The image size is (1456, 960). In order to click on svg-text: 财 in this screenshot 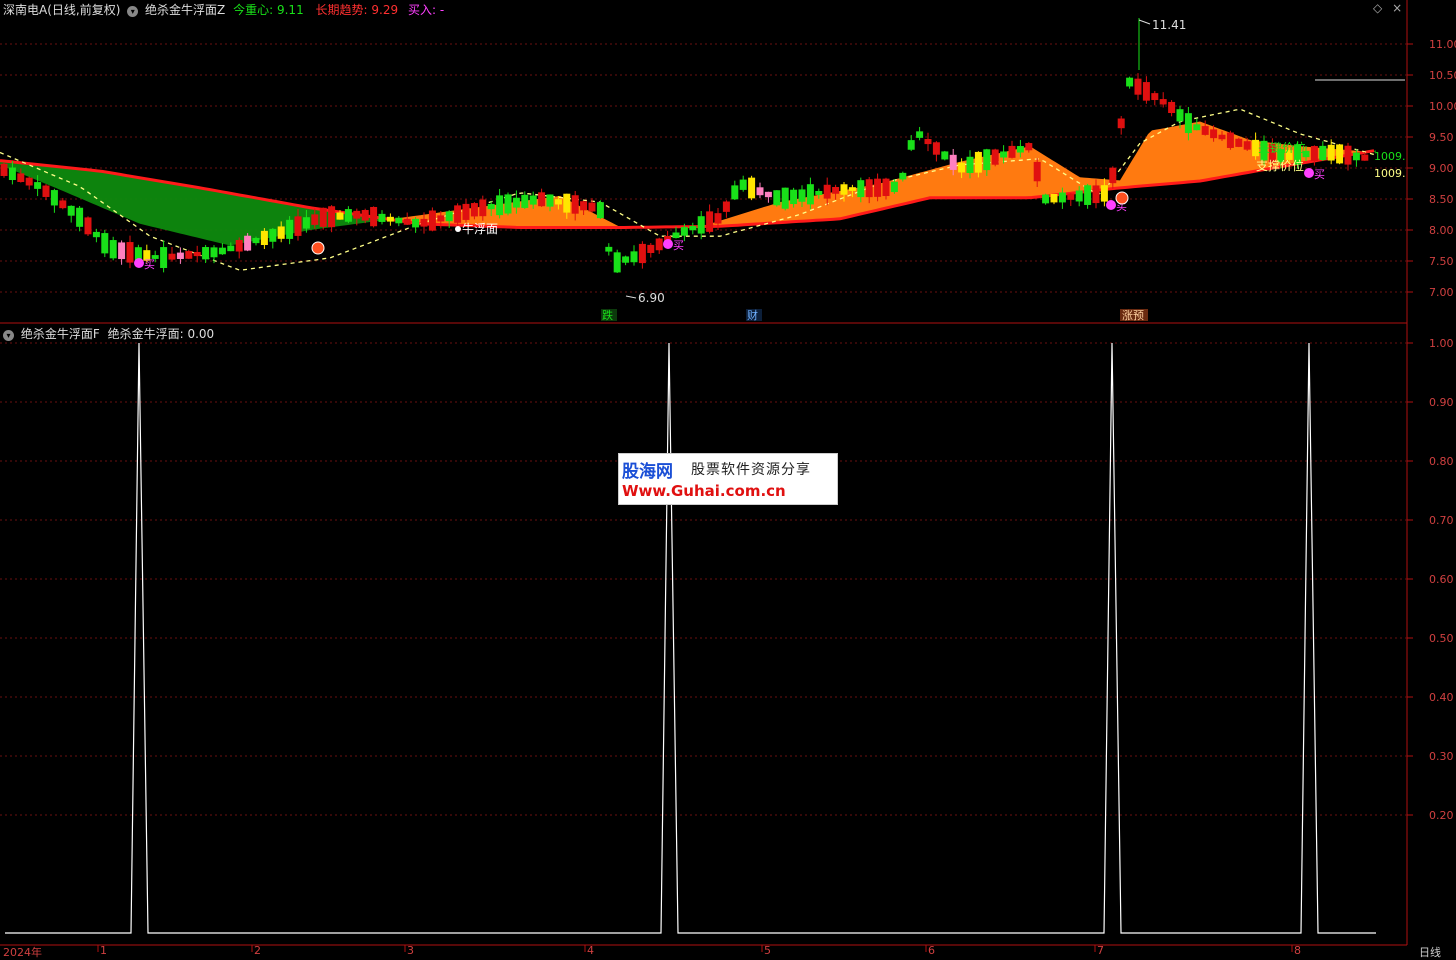, I will do `click(752, 315)`.